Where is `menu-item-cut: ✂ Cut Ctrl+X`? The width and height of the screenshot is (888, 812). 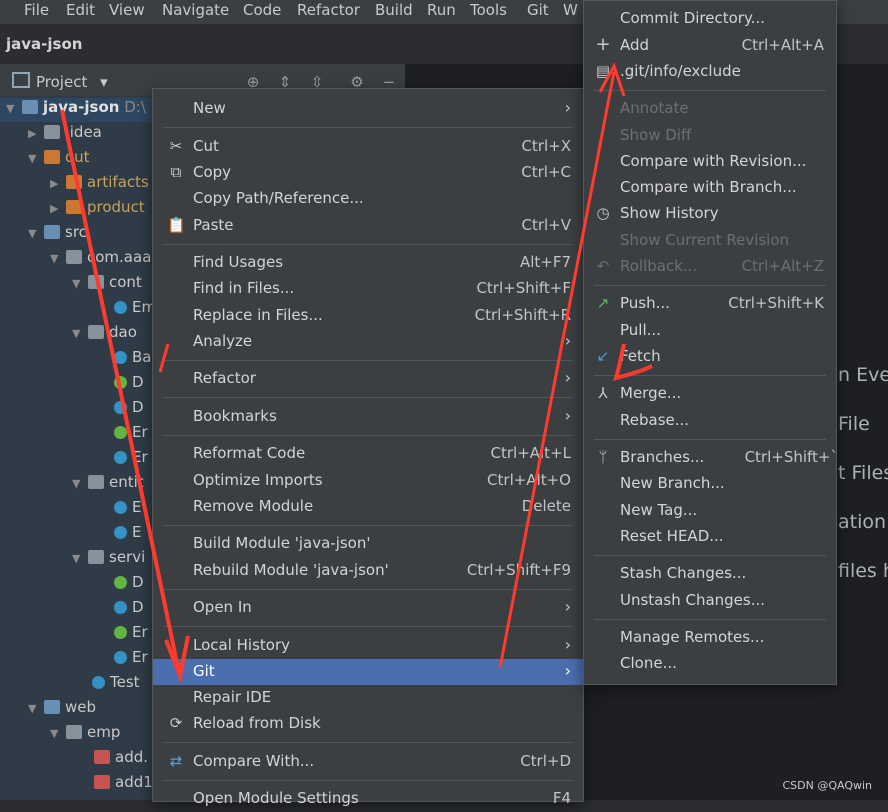 menu-item-cut: ✂ Cut Ctrl+X is located at coordinates (368, 147).